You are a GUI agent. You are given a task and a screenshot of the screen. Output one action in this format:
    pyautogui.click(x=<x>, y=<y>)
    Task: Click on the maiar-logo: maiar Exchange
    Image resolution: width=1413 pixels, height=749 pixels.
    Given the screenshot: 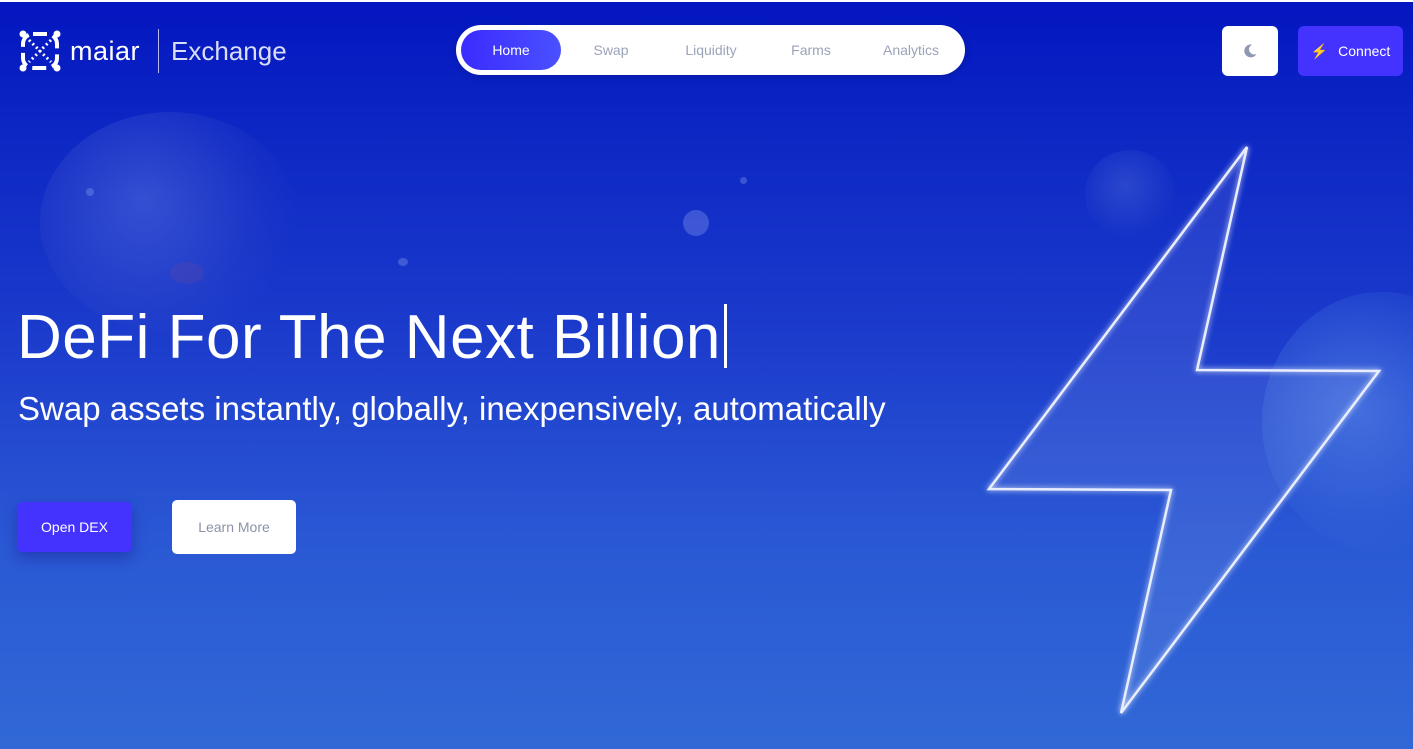 What is the action you would take?
    pyautogui.click(x=152, y=51)
    